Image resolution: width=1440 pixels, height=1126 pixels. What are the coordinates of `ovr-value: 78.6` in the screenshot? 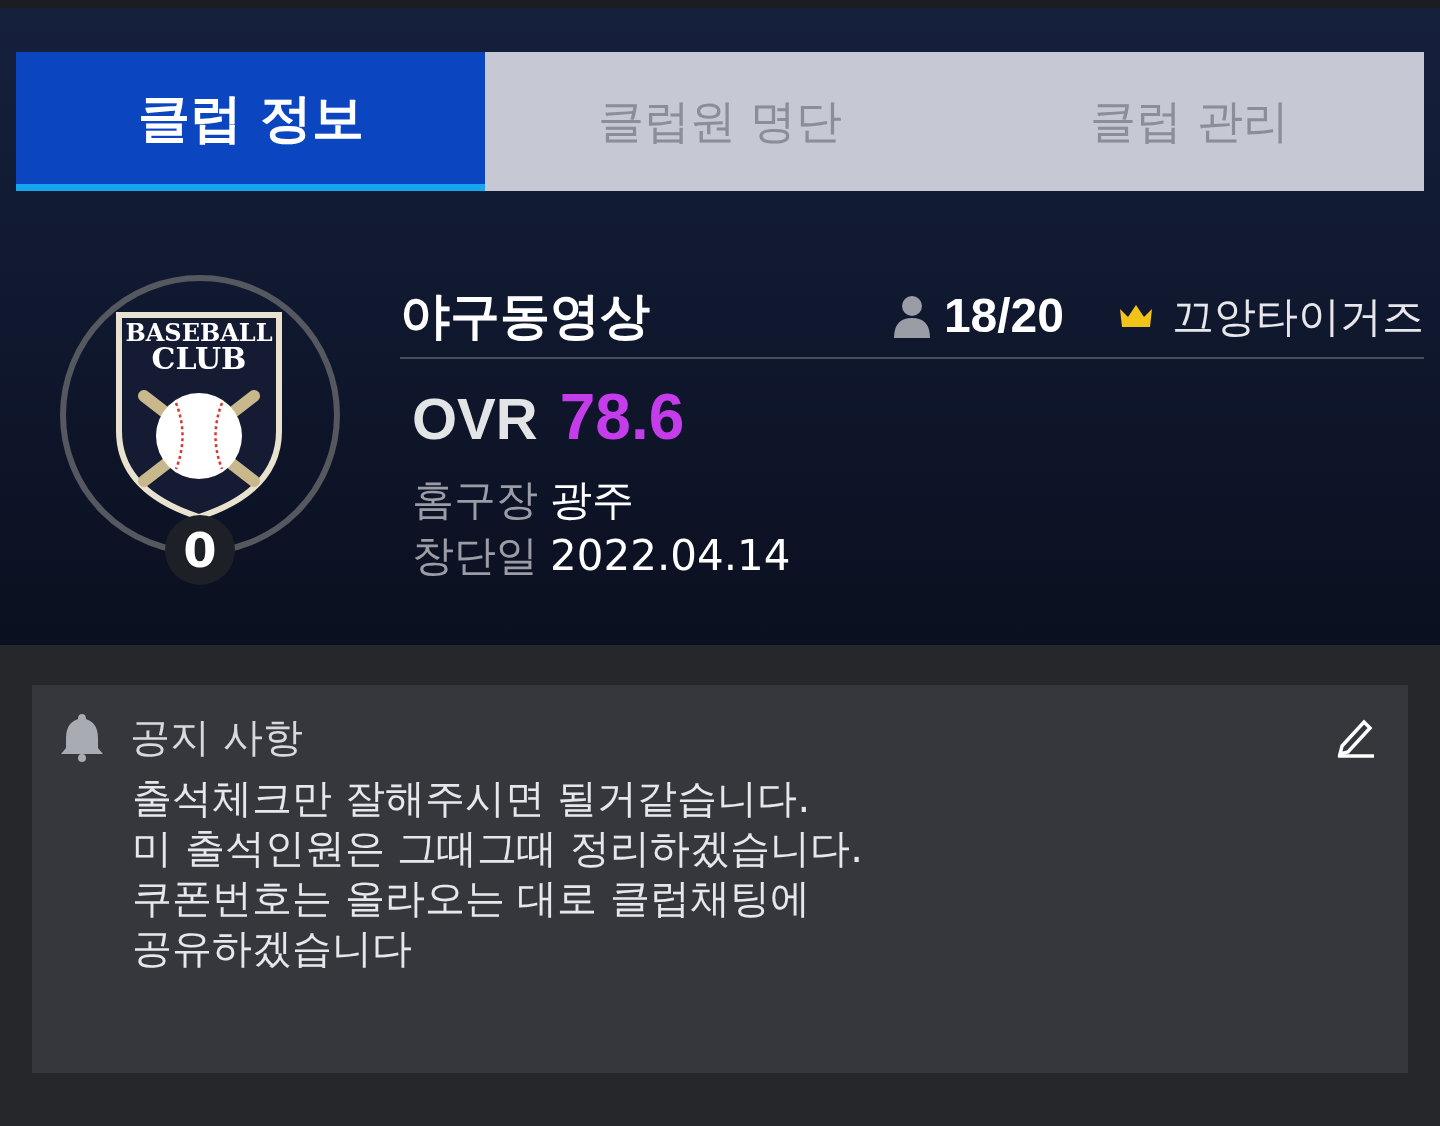 It's located at (622, 417).